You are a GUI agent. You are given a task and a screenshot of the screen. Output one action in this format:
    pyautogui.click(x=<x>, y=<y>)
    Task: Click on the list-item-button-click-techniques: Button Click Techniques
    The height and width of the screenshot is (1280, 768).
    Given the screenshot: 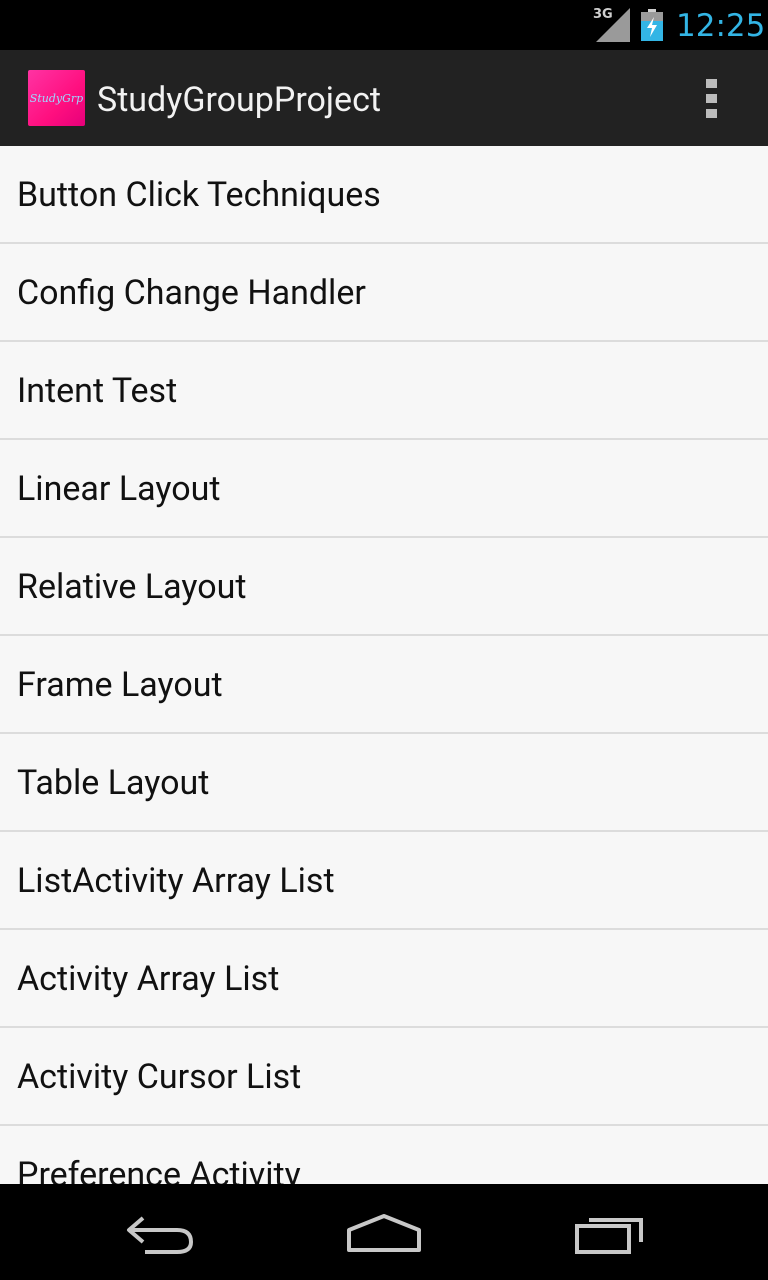 What is the action you would take?
    pyautogui.click(x=384, y=195)
    